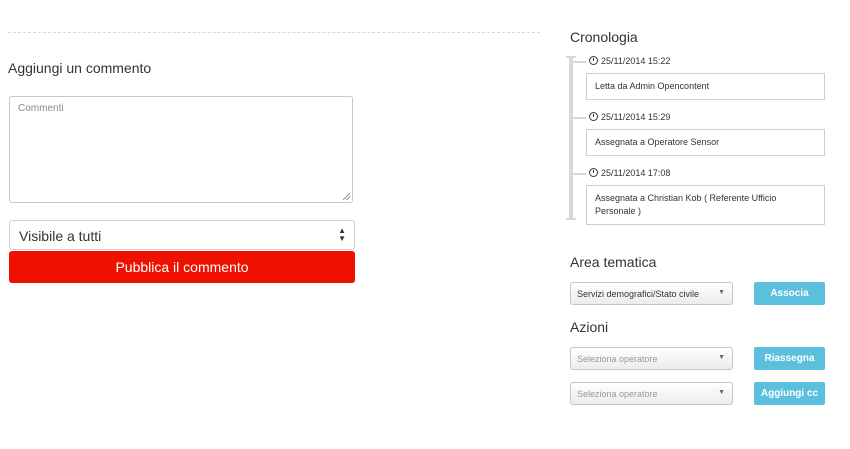  What do you see at coordinates (571, 138) in the screenshot?
I see `timeline-line` at bounding box center [571, 138].